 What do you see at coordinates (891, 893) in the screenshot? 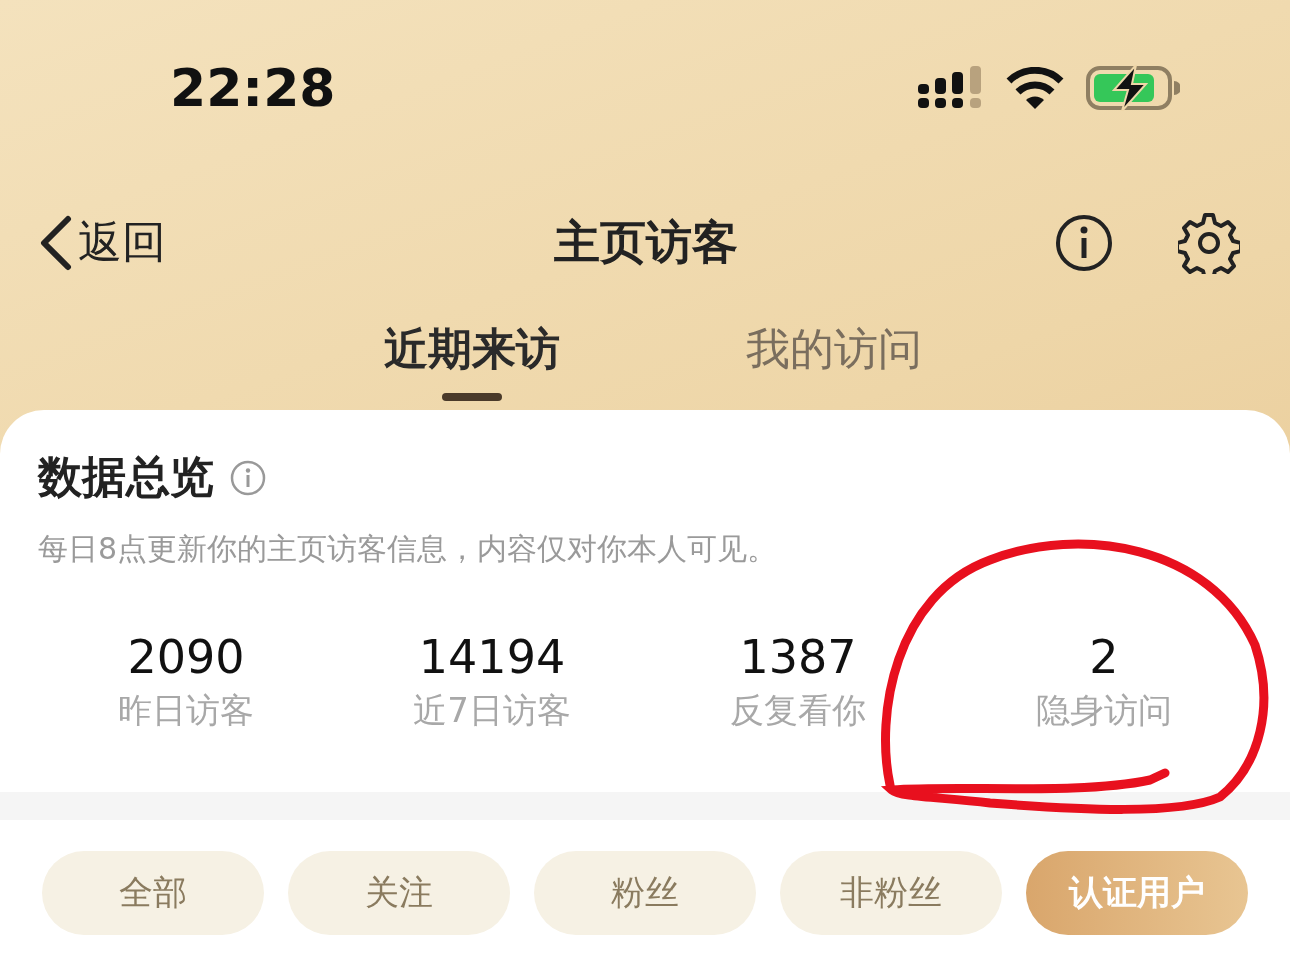
I see `filter-chip: 非粉丝` at bounding box center [891, 893].